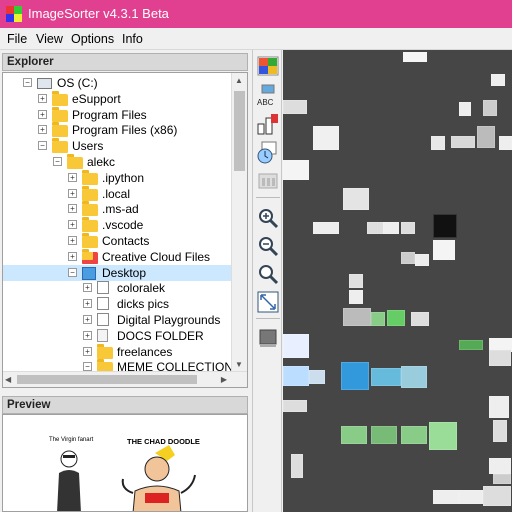 The width and height of the screenshot is (512, 512). Describe the element at coordinates (117, 209) in the screenshot. I see `tree-item: + .ms-ad` at that location.